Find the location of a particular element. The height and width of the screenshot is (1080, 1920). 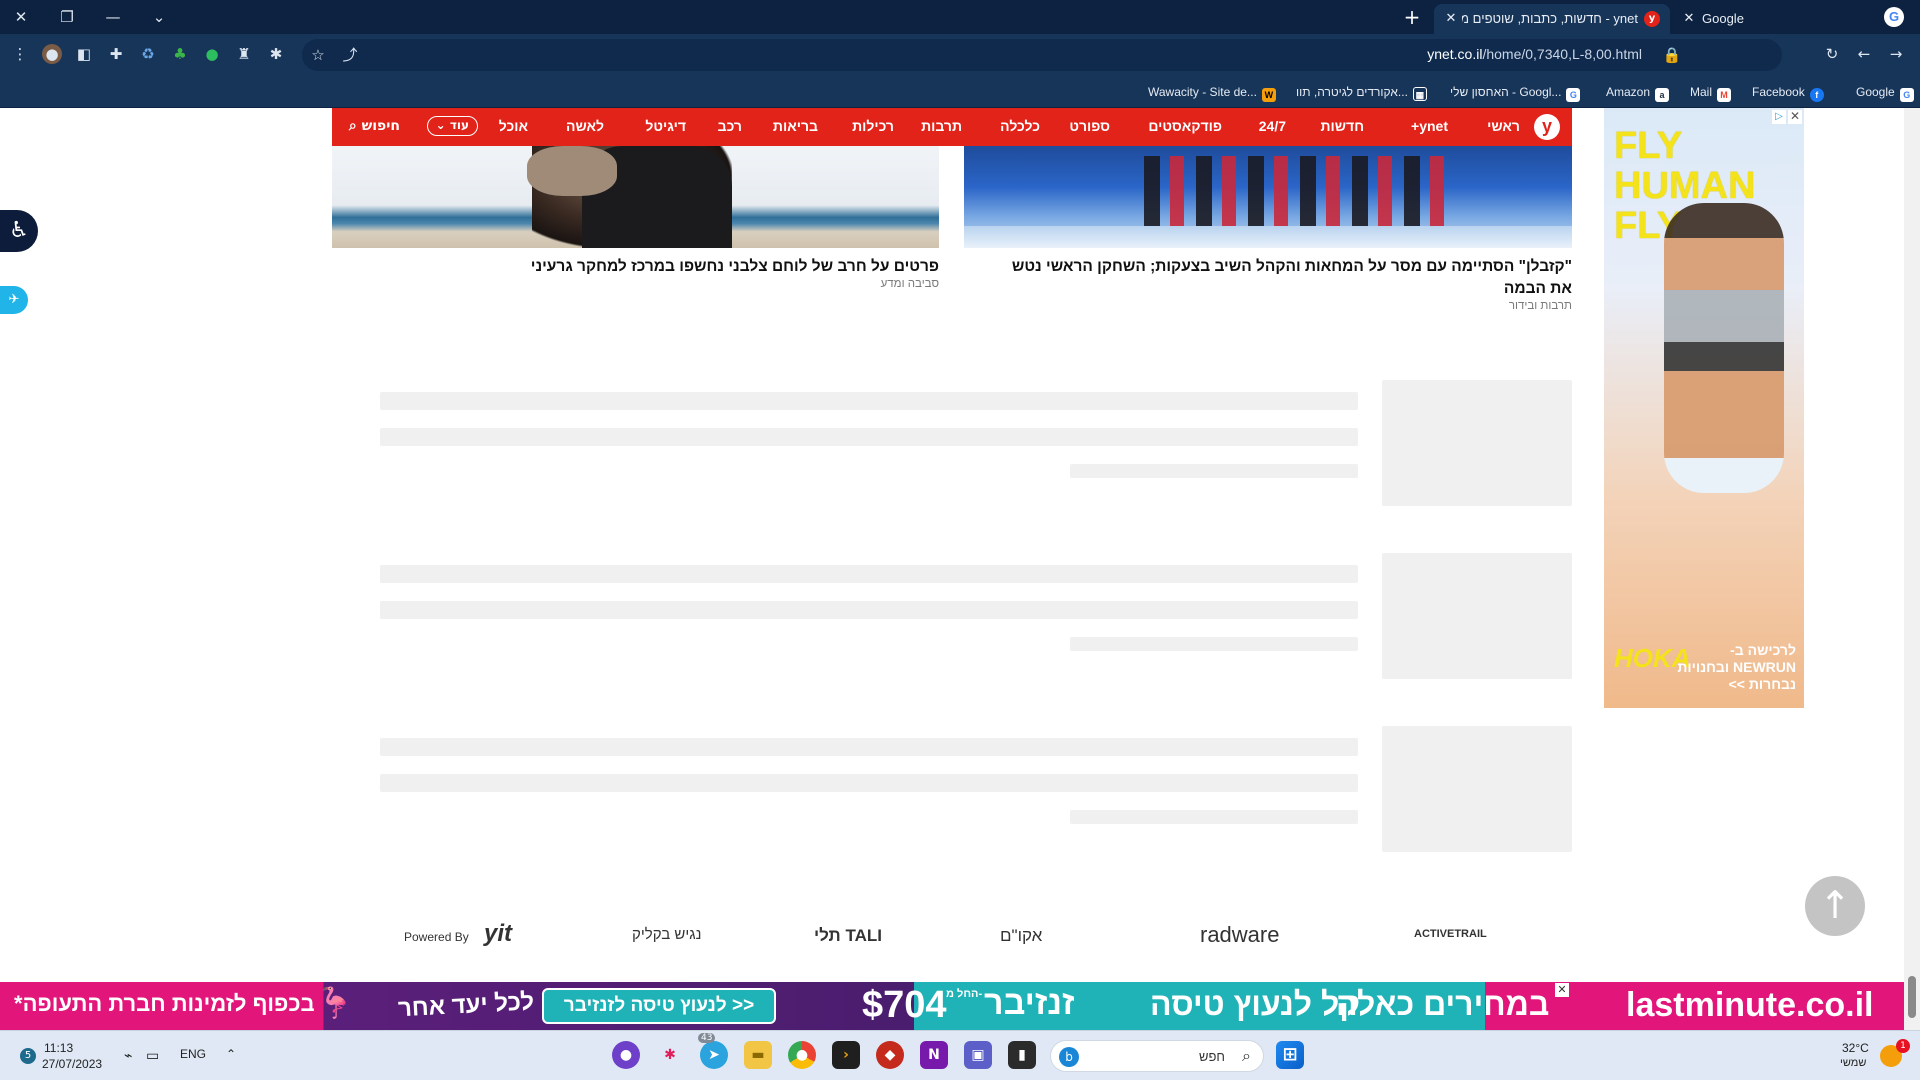

gmail-icon: M is located at coordinates (1724, 95).